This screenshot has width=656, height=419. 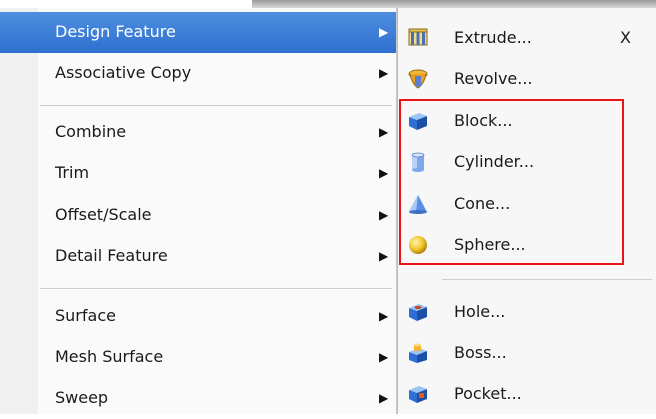 What do you see at coordinates (91, 131) in the screenshot?
I see `menu-item-label: Combine` at bounding box center [91, 131].